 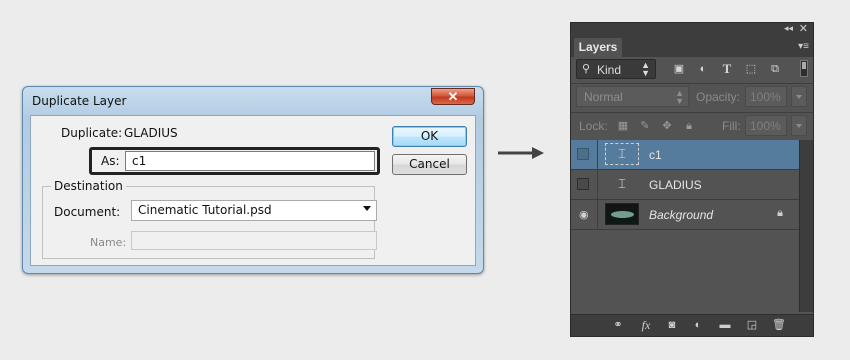 I want to click on adjustment-icon: ◐, so click(x=698, y=325).